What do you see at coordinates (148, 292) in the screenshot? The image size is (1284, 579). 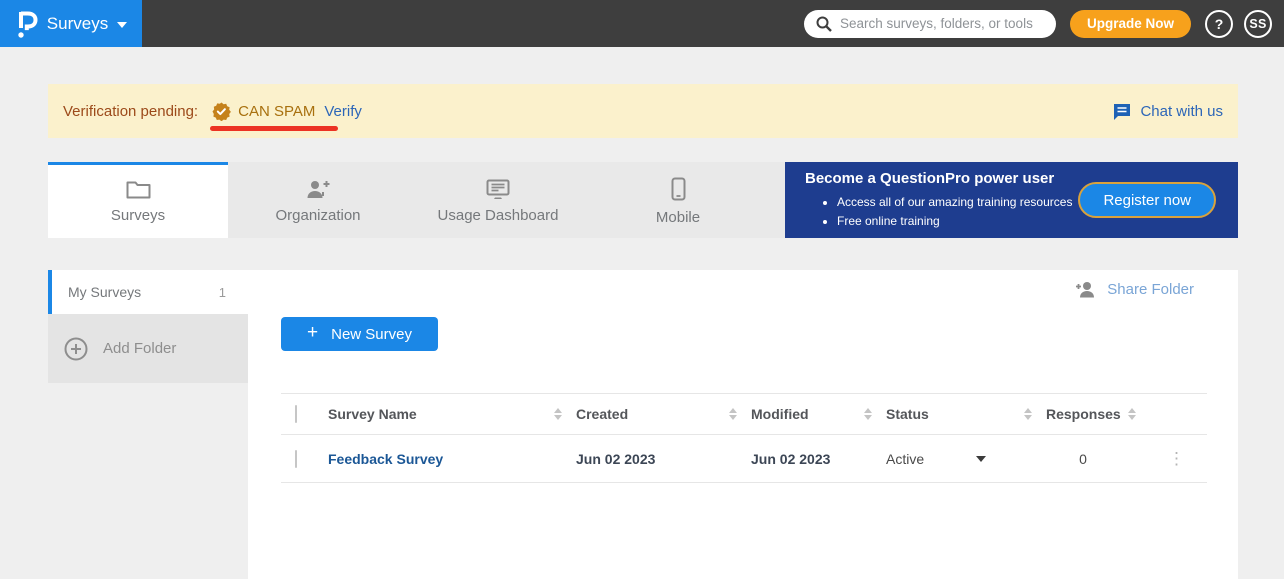 I see `sidebar-item-my-surveys: My Surveys 1` at bounding box center [148, 292].